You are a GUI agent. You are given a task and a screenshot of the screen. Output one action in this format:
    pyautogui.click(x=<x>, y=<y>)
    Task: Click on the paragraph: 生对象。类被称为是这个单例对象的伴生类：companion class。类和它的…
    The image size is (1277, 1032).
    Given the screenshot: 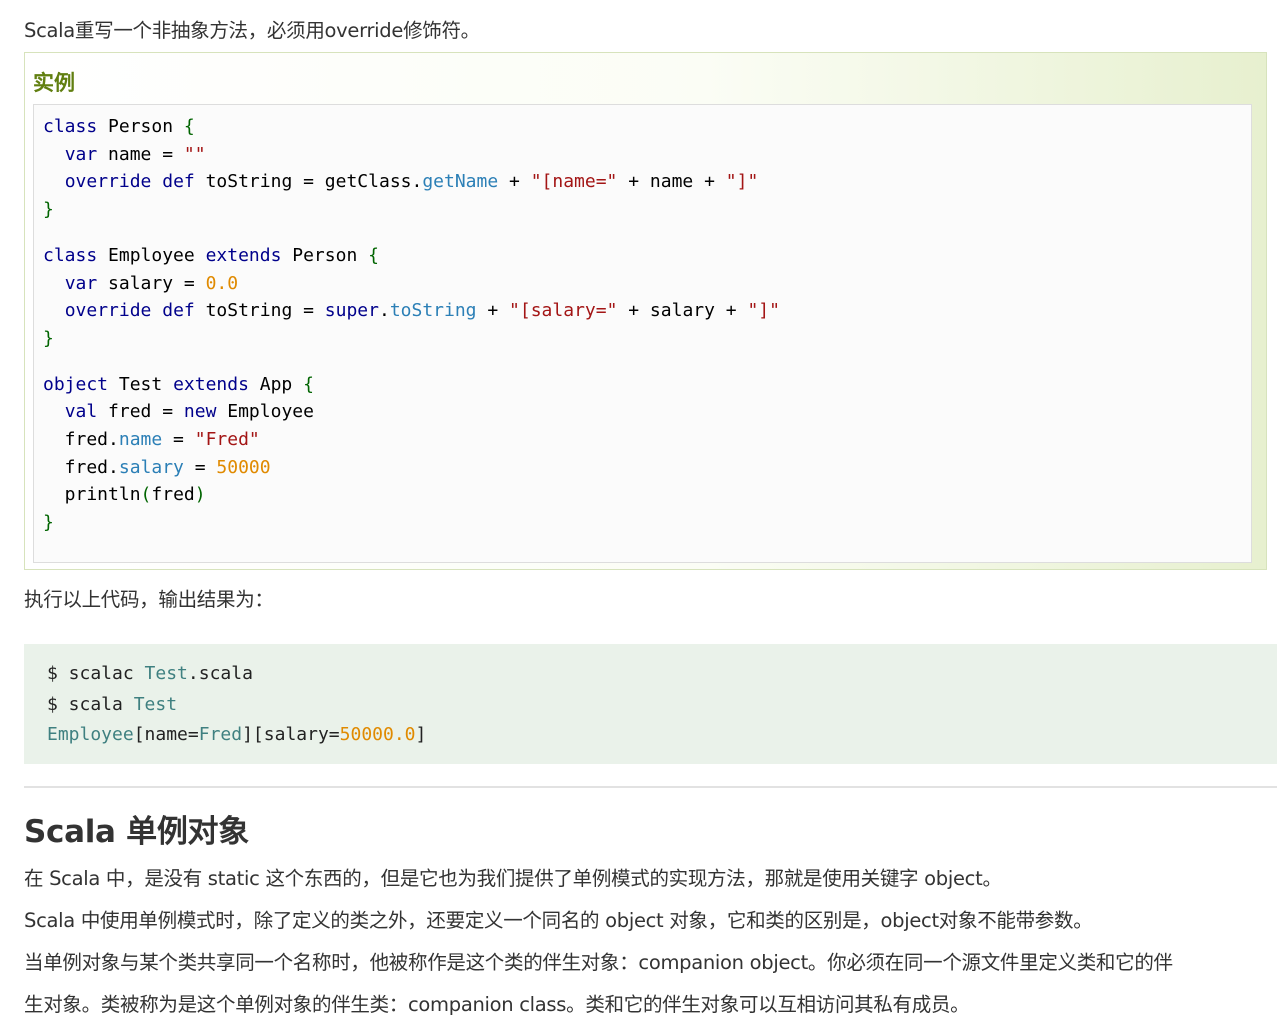 What is the action you would take?
    pyautogui.click(x=497, y=1004)
    